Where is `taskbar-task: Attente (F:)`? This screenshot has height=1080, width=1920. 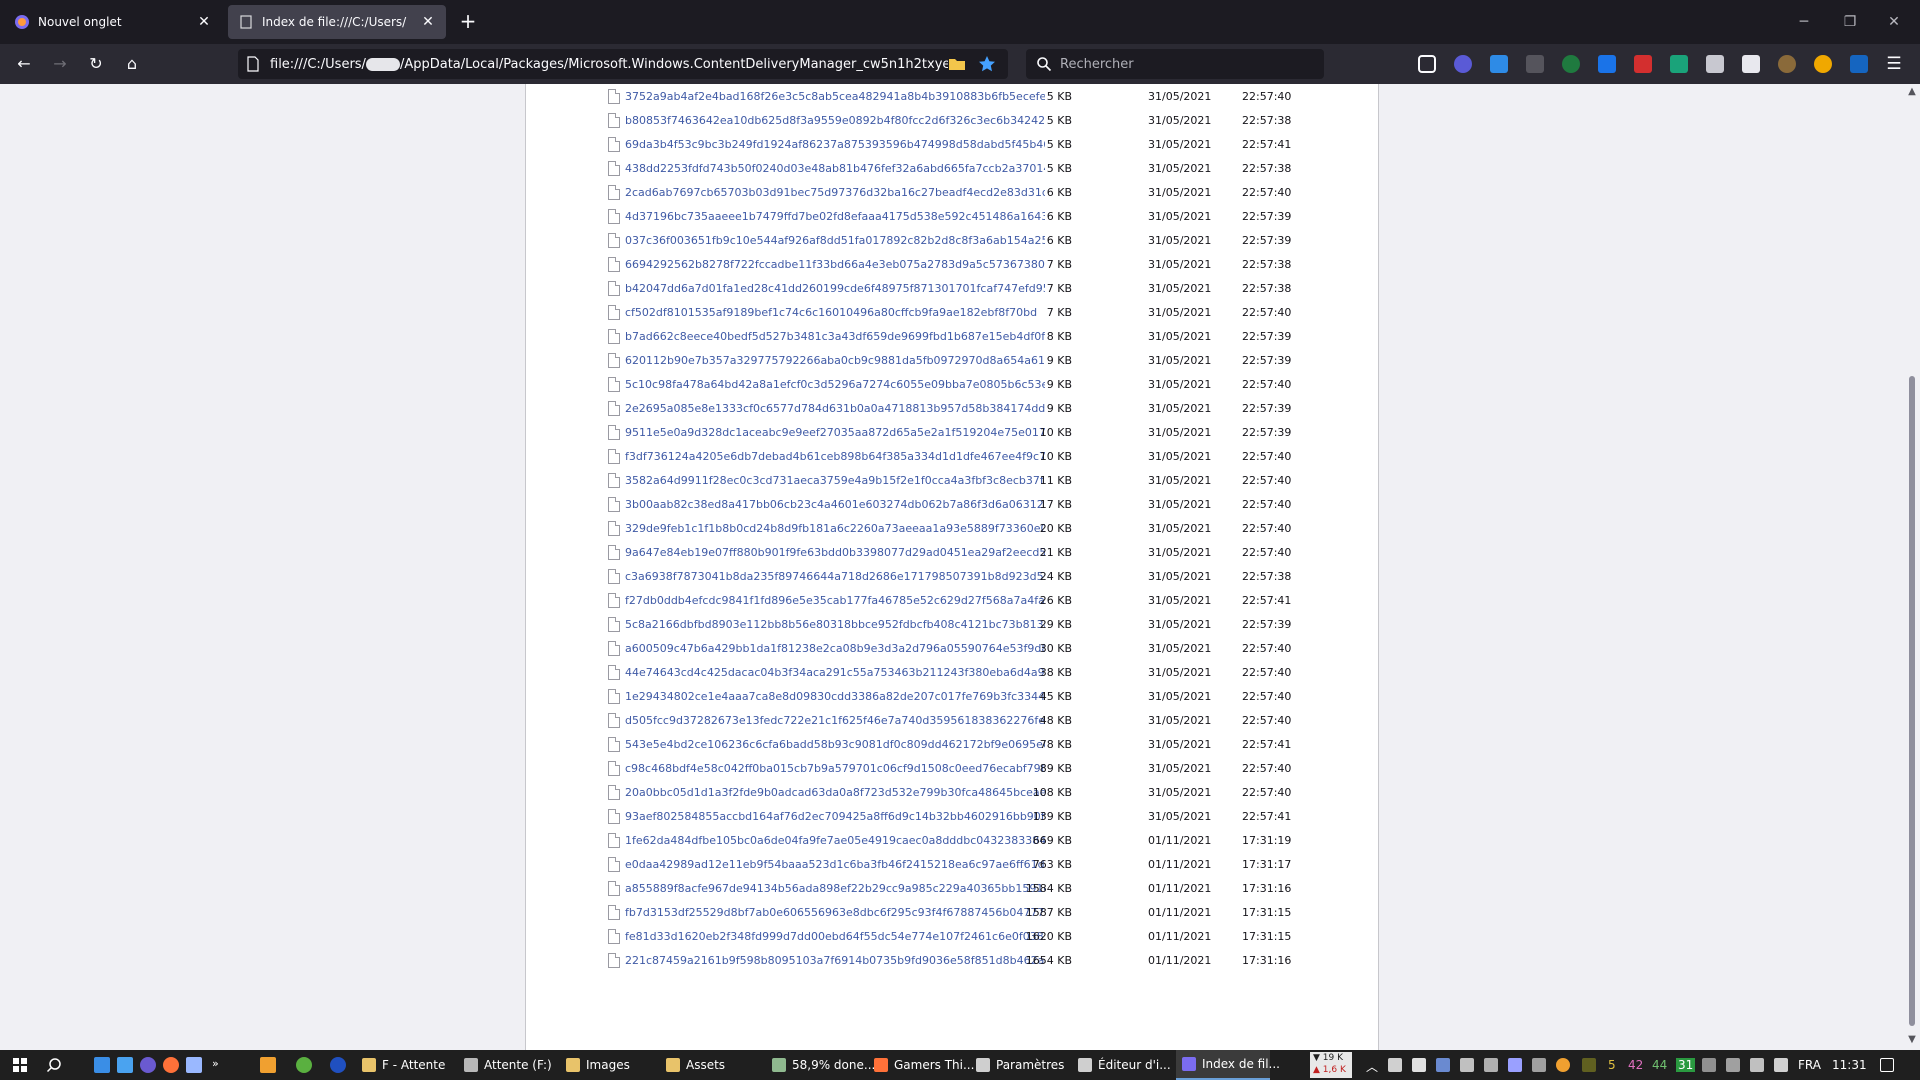 taskbar-task: Attente (F:) is located at coordinates (506, 1065).